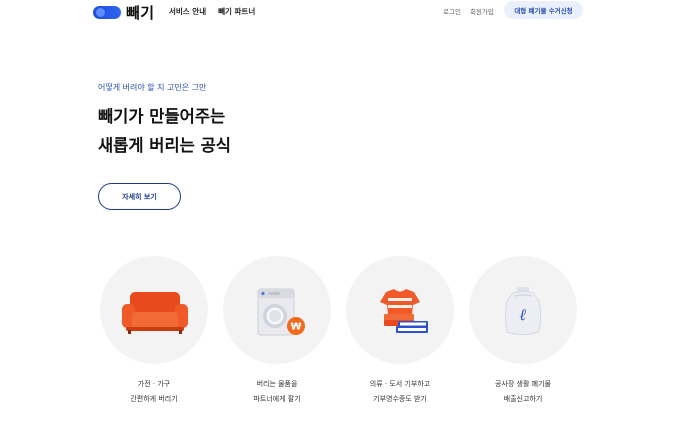 The image size is (680, 425). I want to click on service-caption: 버리는 물품을 파트너에게 팔기, so click(277, 392).